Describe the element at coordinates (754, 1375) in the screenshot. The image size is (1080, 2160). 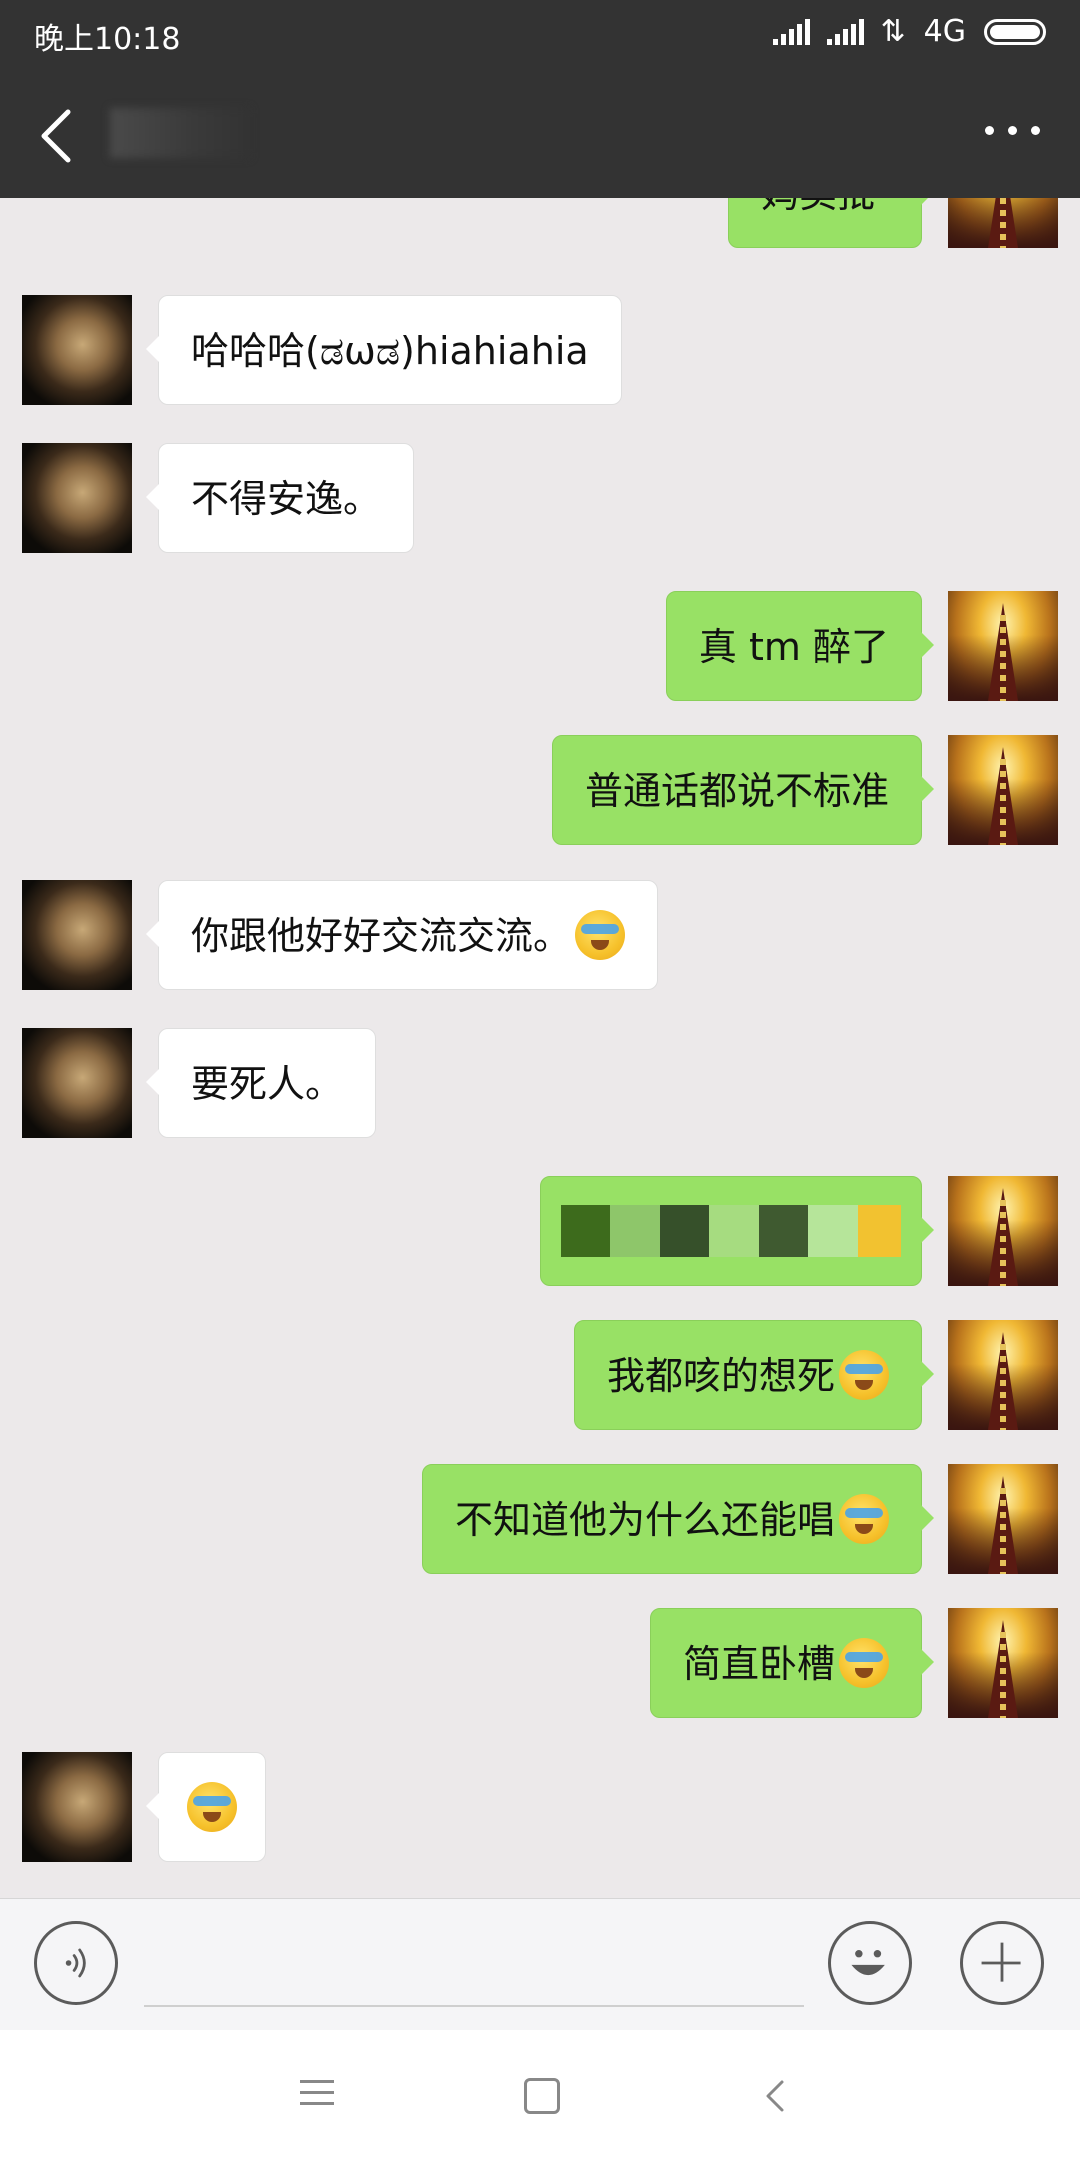
I see `message-bubble-sent: 我都咳的想死` at that location.